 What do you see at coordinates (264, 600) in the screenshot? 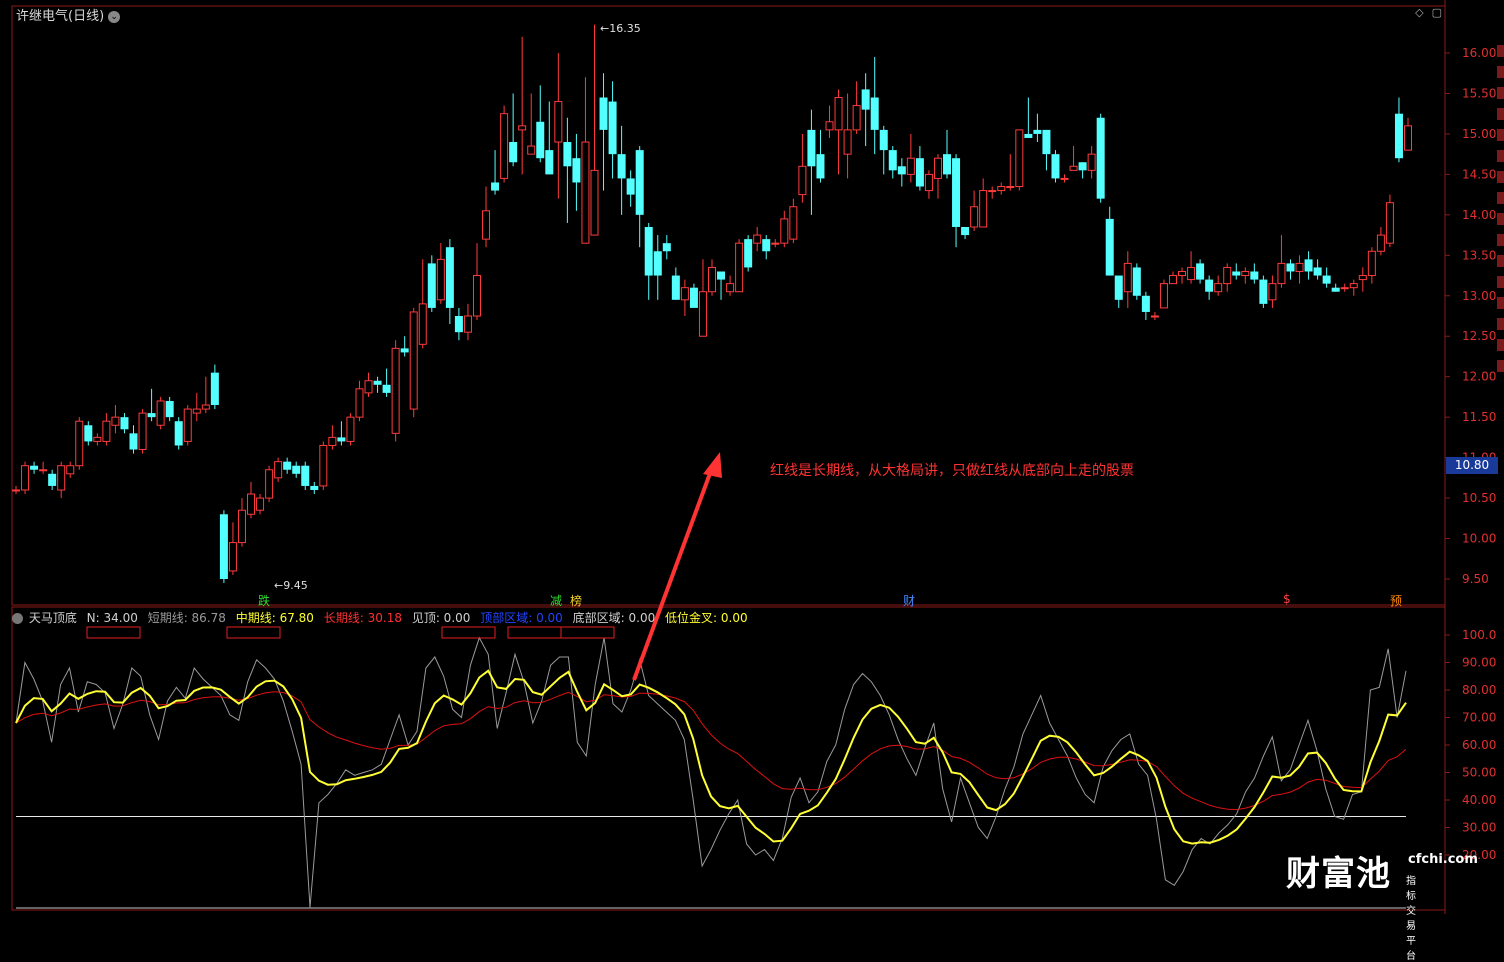
I see `event-marker: 跌` at bounding box center [264, 600].